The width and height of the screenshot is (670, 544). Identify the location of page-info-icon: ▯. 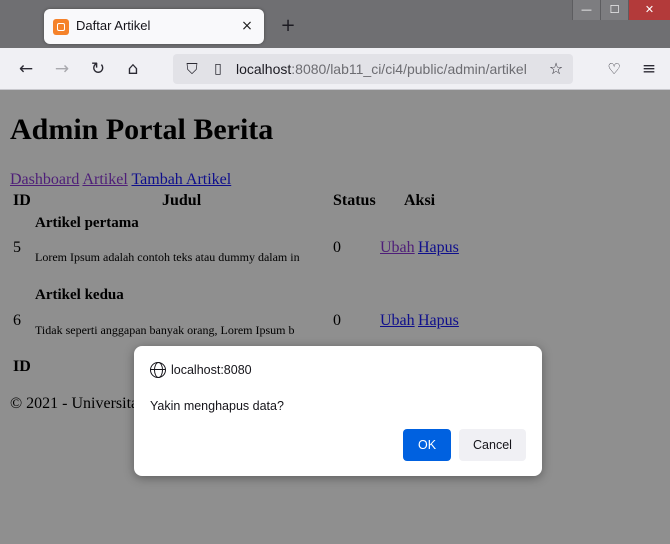
(218, 69).